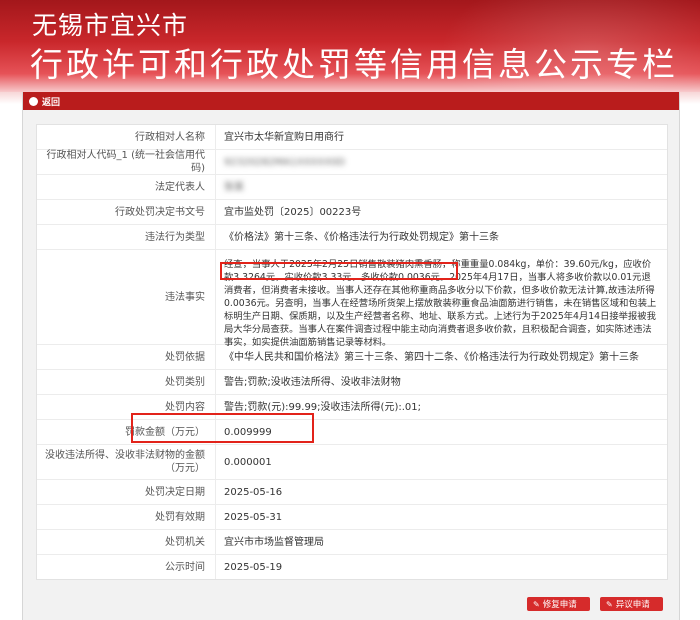 This screenshot has width=700, height=620. What do you see at coordinates (339, 271) in the screenshot?
I see `highlight-box-violation` at bounding box center [339, 271].